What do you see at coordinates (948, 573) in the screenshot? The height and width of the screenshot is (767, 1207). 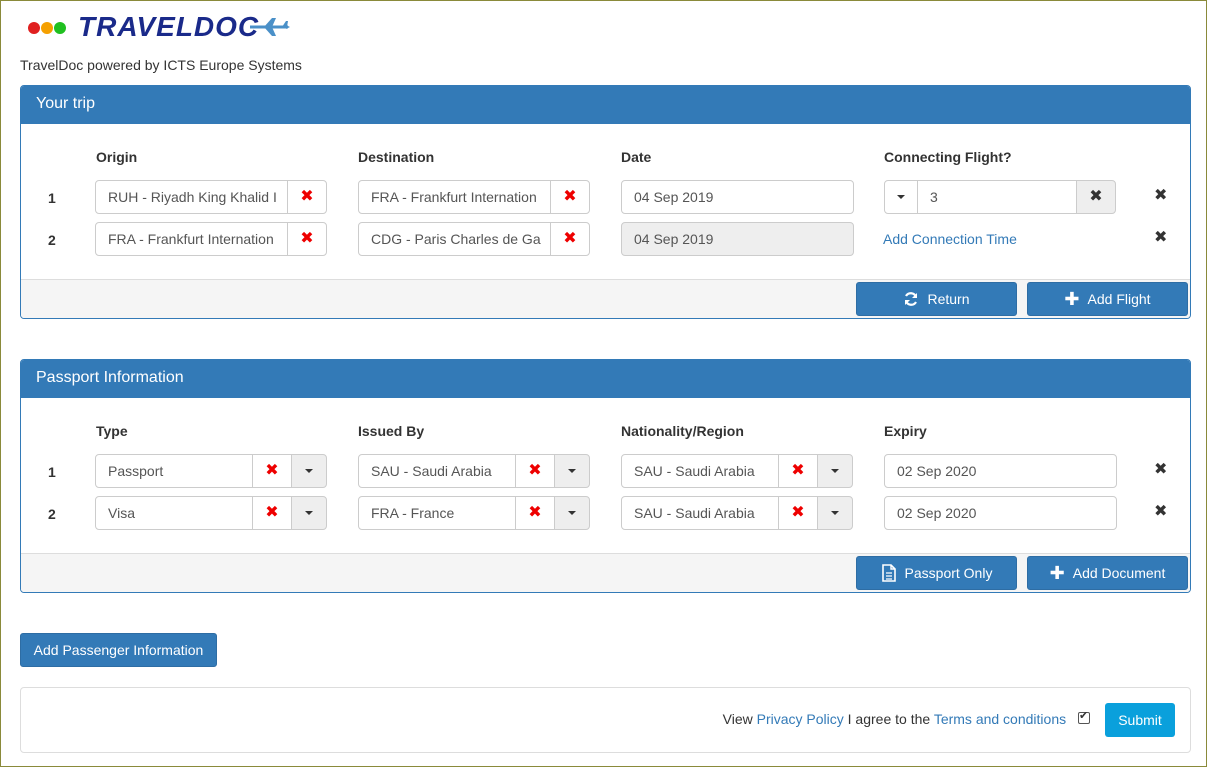 I see `passport-only-label: Passport Only` at bounding box center [948, 573].